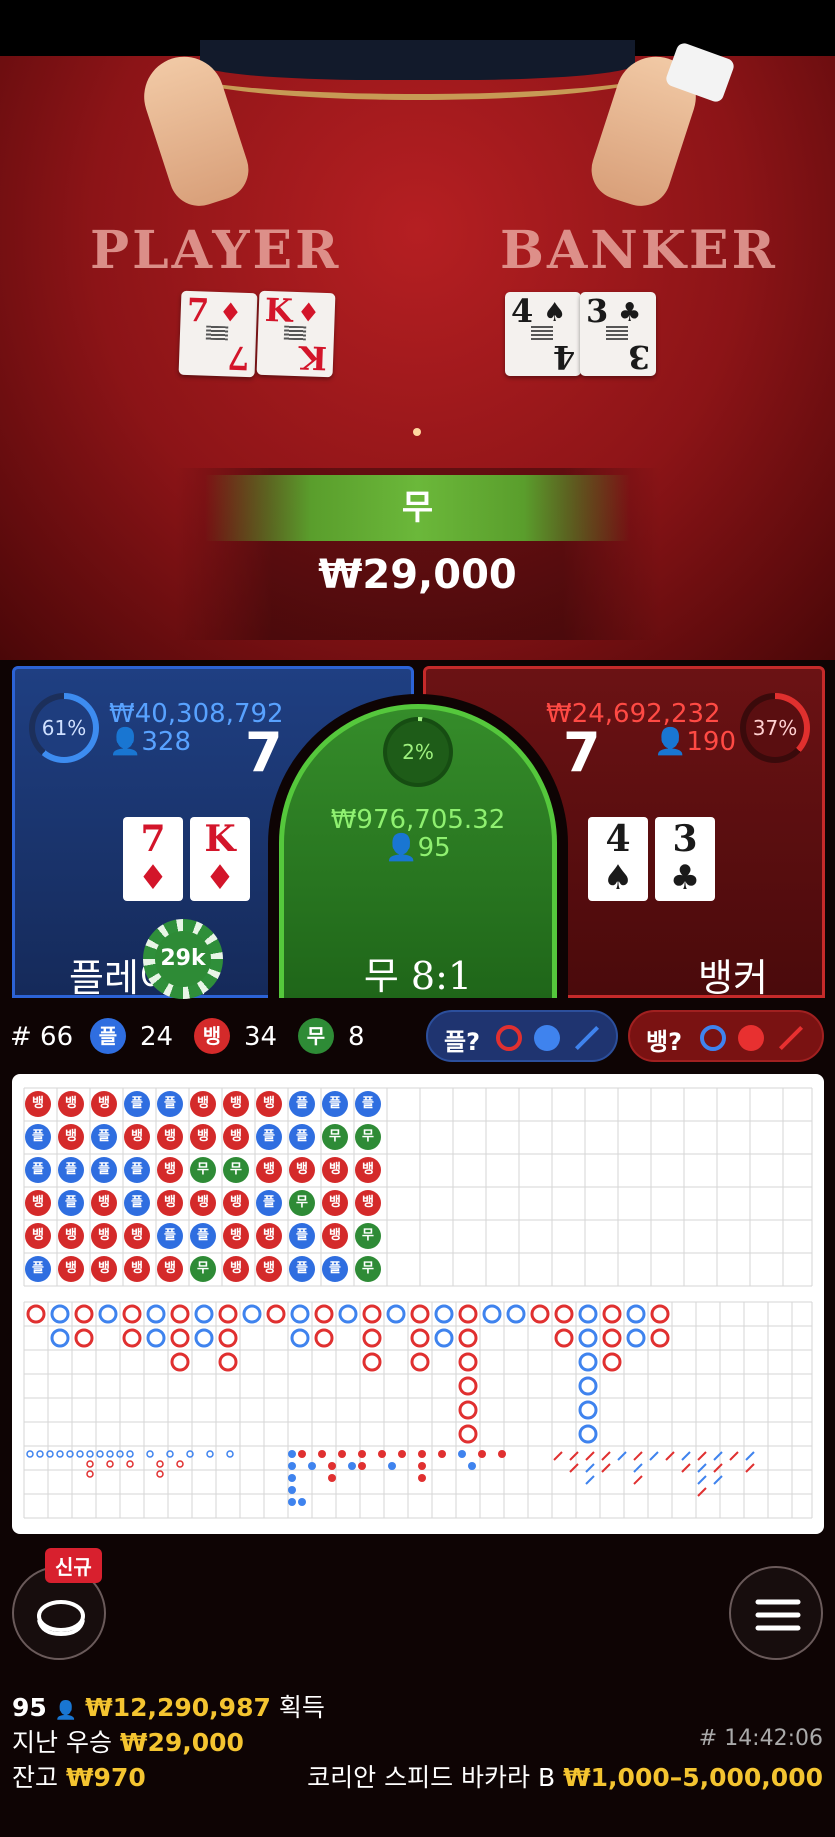 The height and width of the screenshot is (1837, 835). I want to click on chip-value: 29k, so click(183, 959).